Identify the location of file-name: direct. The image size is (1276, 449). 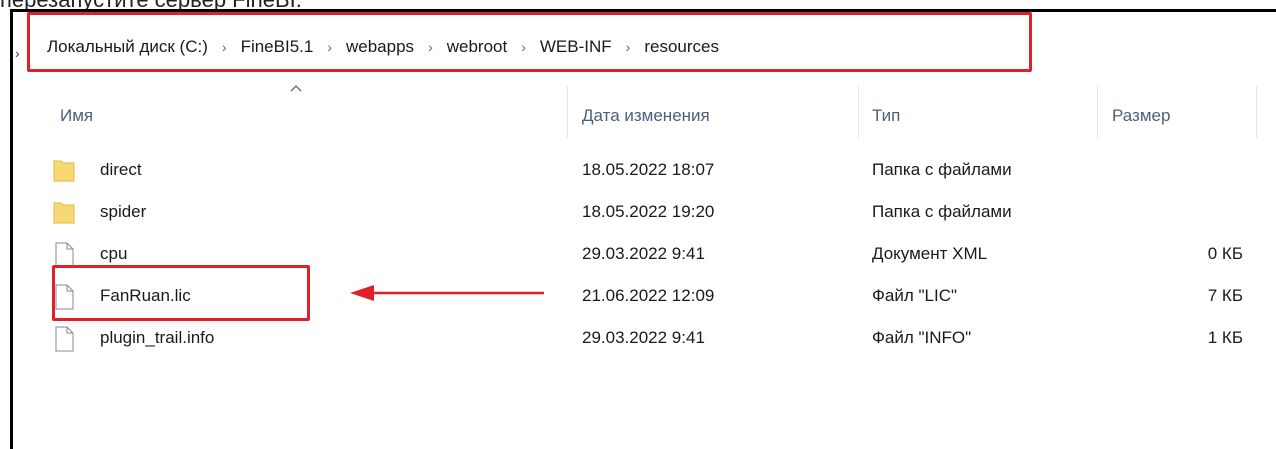
(121, 170).